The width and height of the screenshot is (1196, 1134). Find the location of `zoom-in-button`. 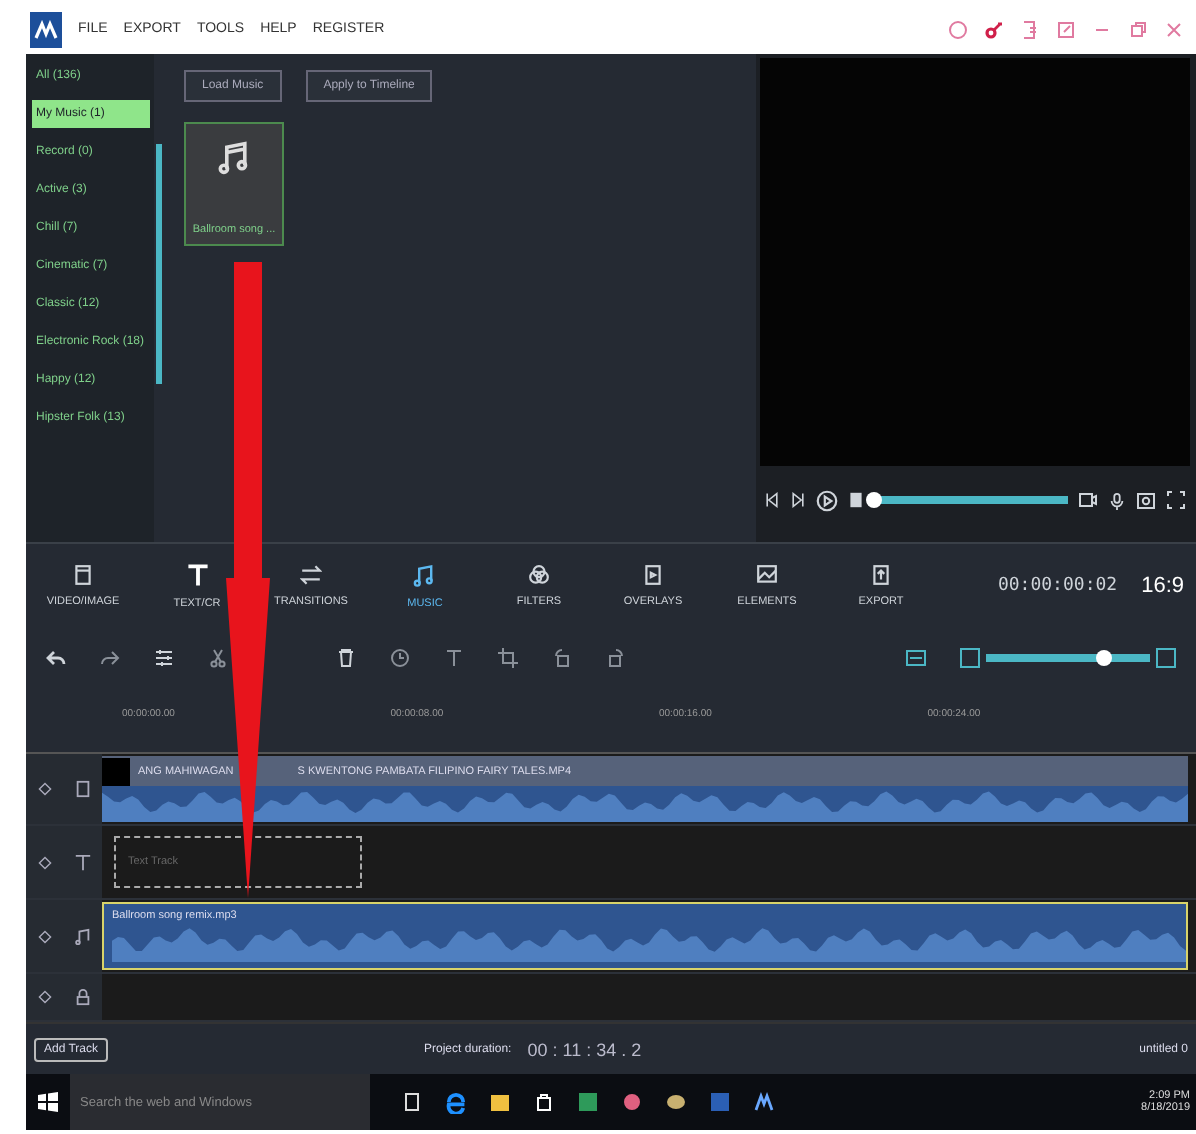

zoom-in-button is located at coordinates (1166, 658).